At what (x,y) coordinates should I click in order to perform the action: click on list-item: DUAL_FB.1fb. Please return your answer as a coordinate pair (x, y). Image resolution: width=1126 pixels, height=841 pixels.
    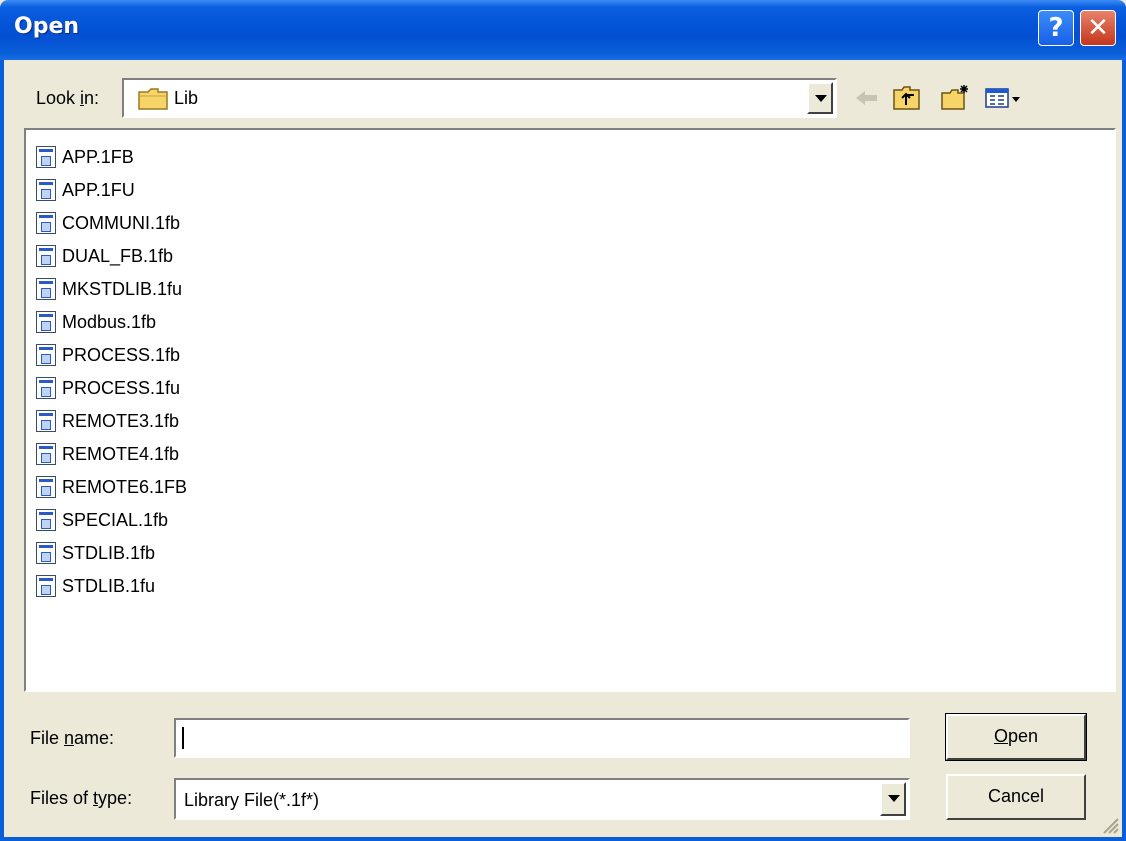
    Looking at the image, I should click on (104, 256).